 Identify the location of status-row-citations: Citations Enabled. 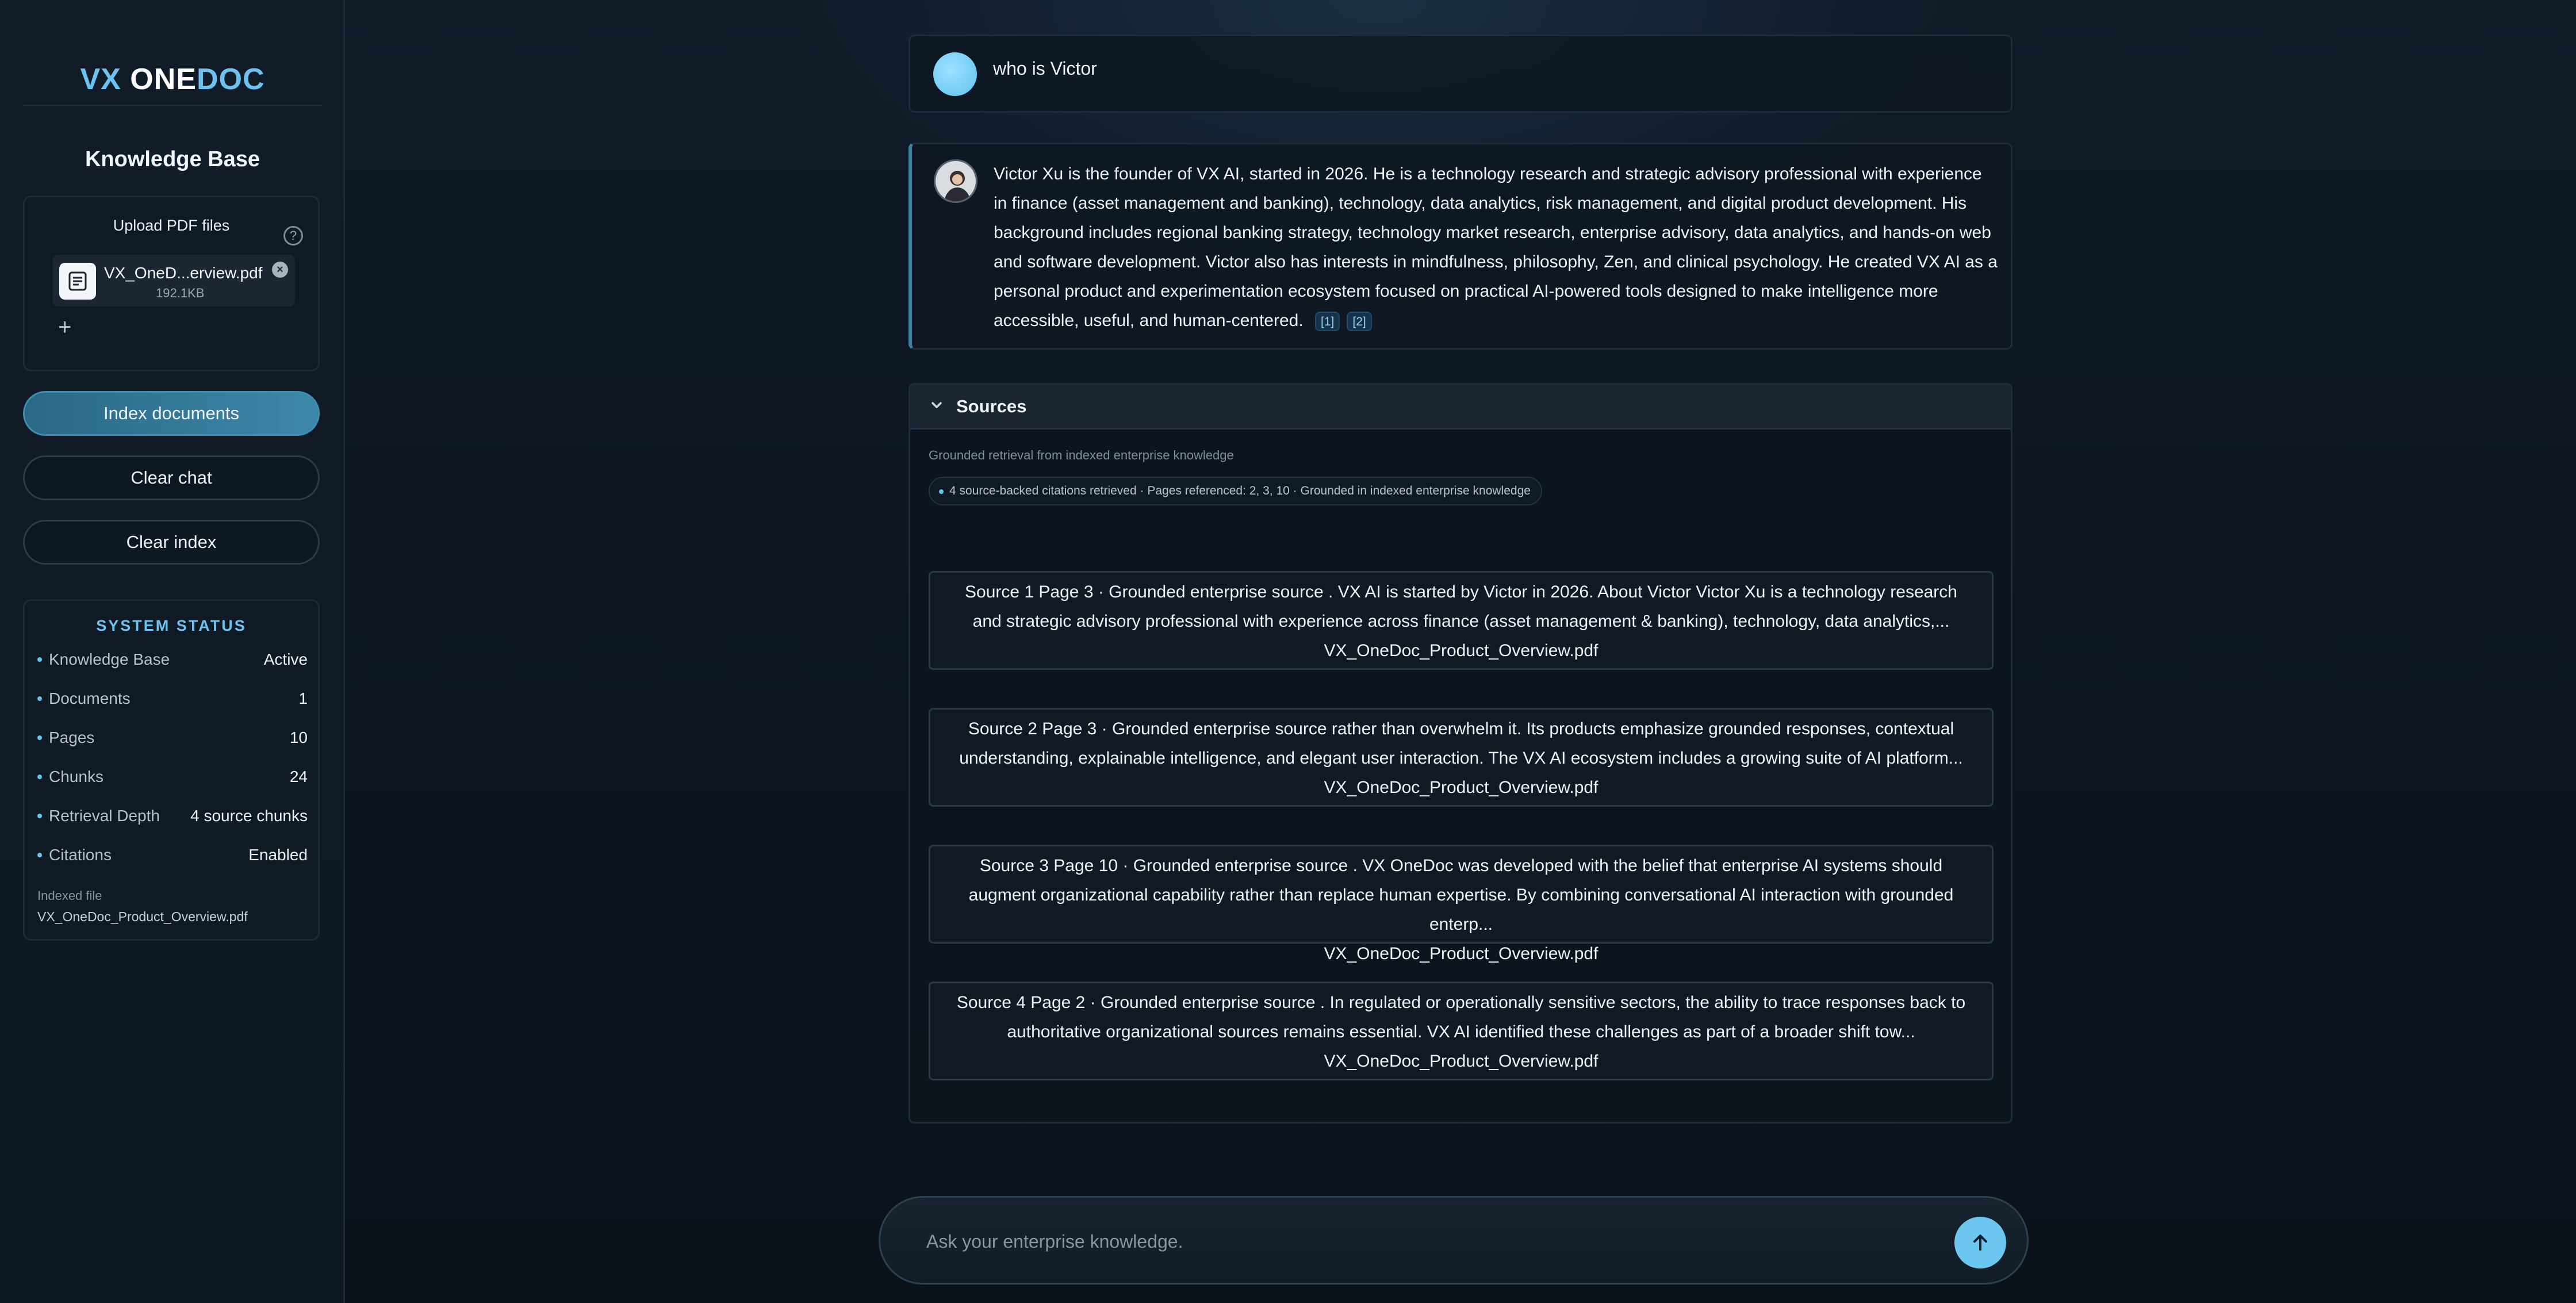
(172, 856).